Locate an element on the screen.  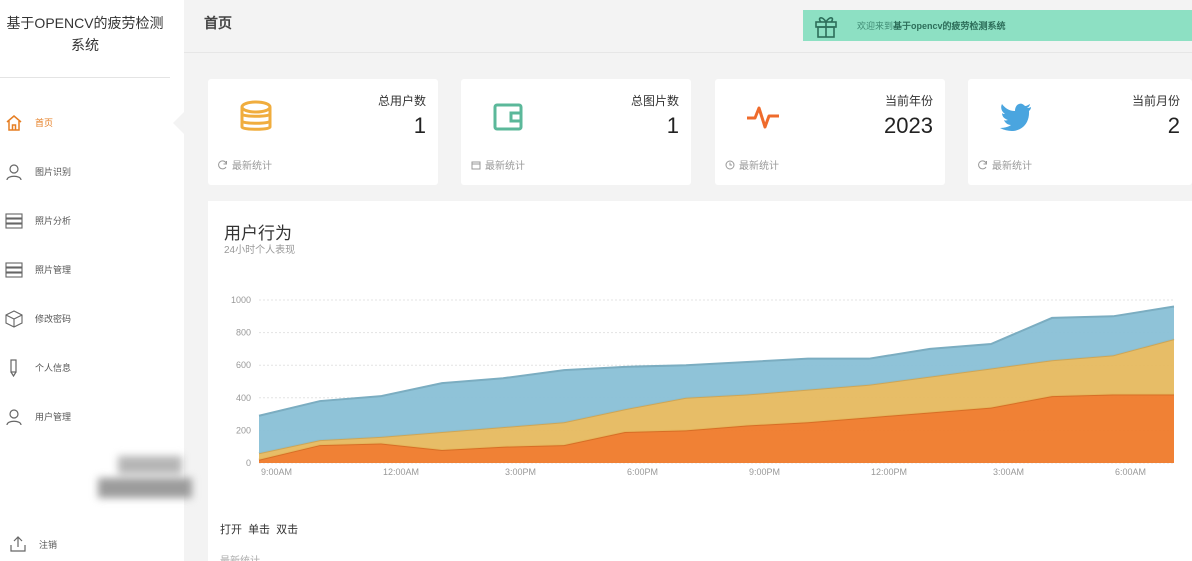
sidebar-item-photo-management: 照片管理 is located at coordinates (92, 269).